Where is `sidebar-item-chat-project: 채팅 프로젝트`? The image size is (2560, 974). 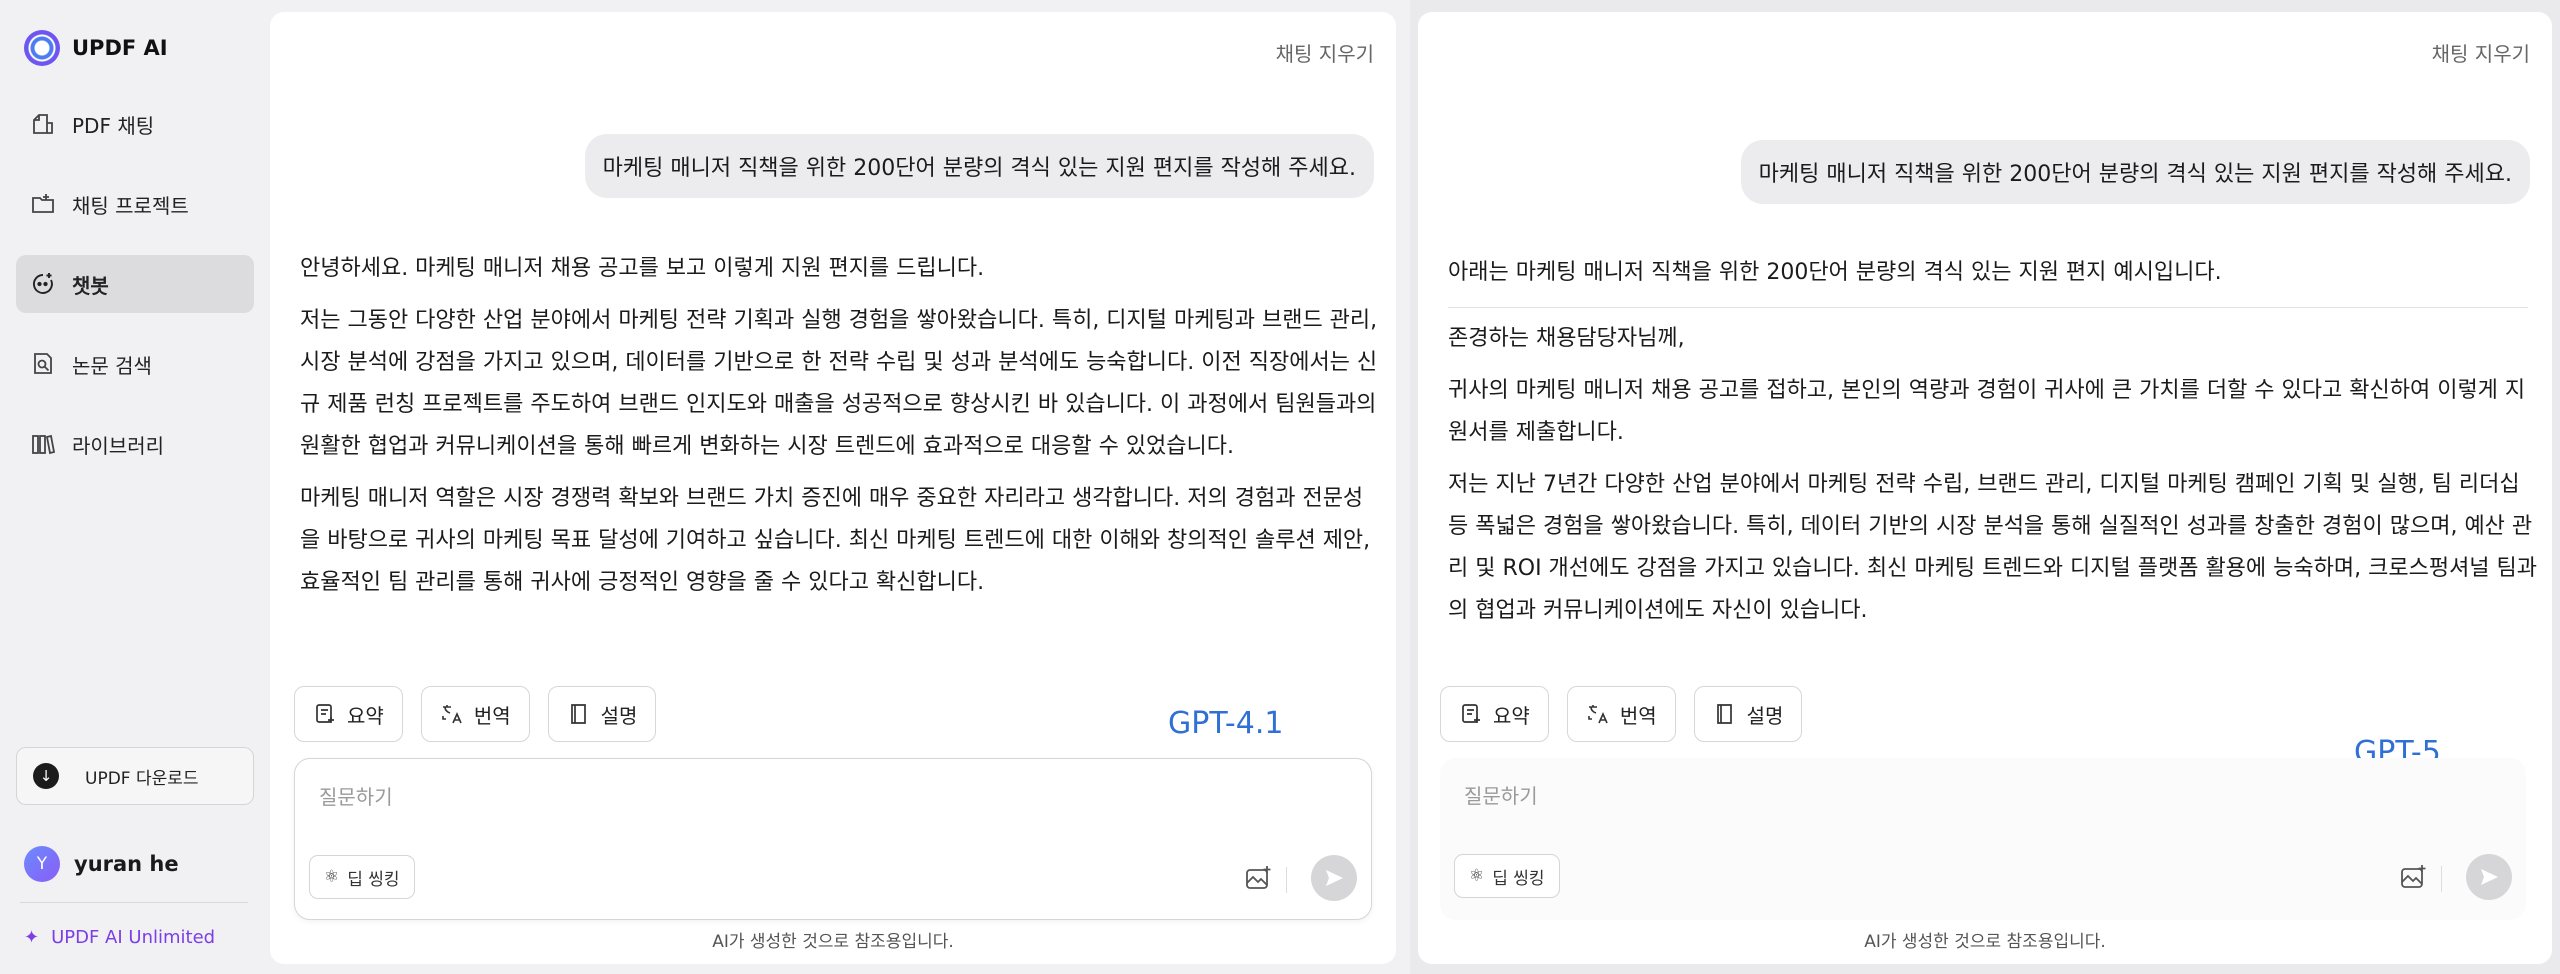 sidebar-item-chat-project: 채팅 프로젝트 is located at coordinates (135, 204).